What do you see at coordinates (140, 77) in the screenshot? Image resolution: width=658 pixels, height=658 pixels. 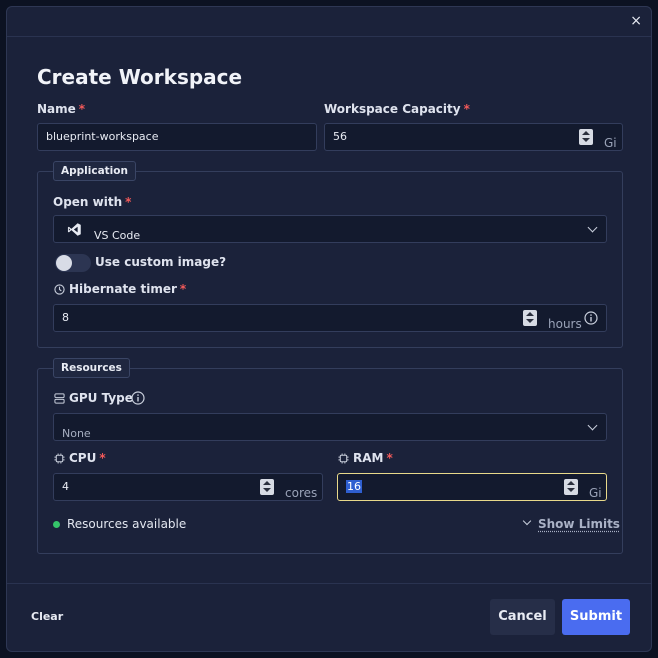 I see `dialog-title: Create Workspace` at bounding box center [140, 77].